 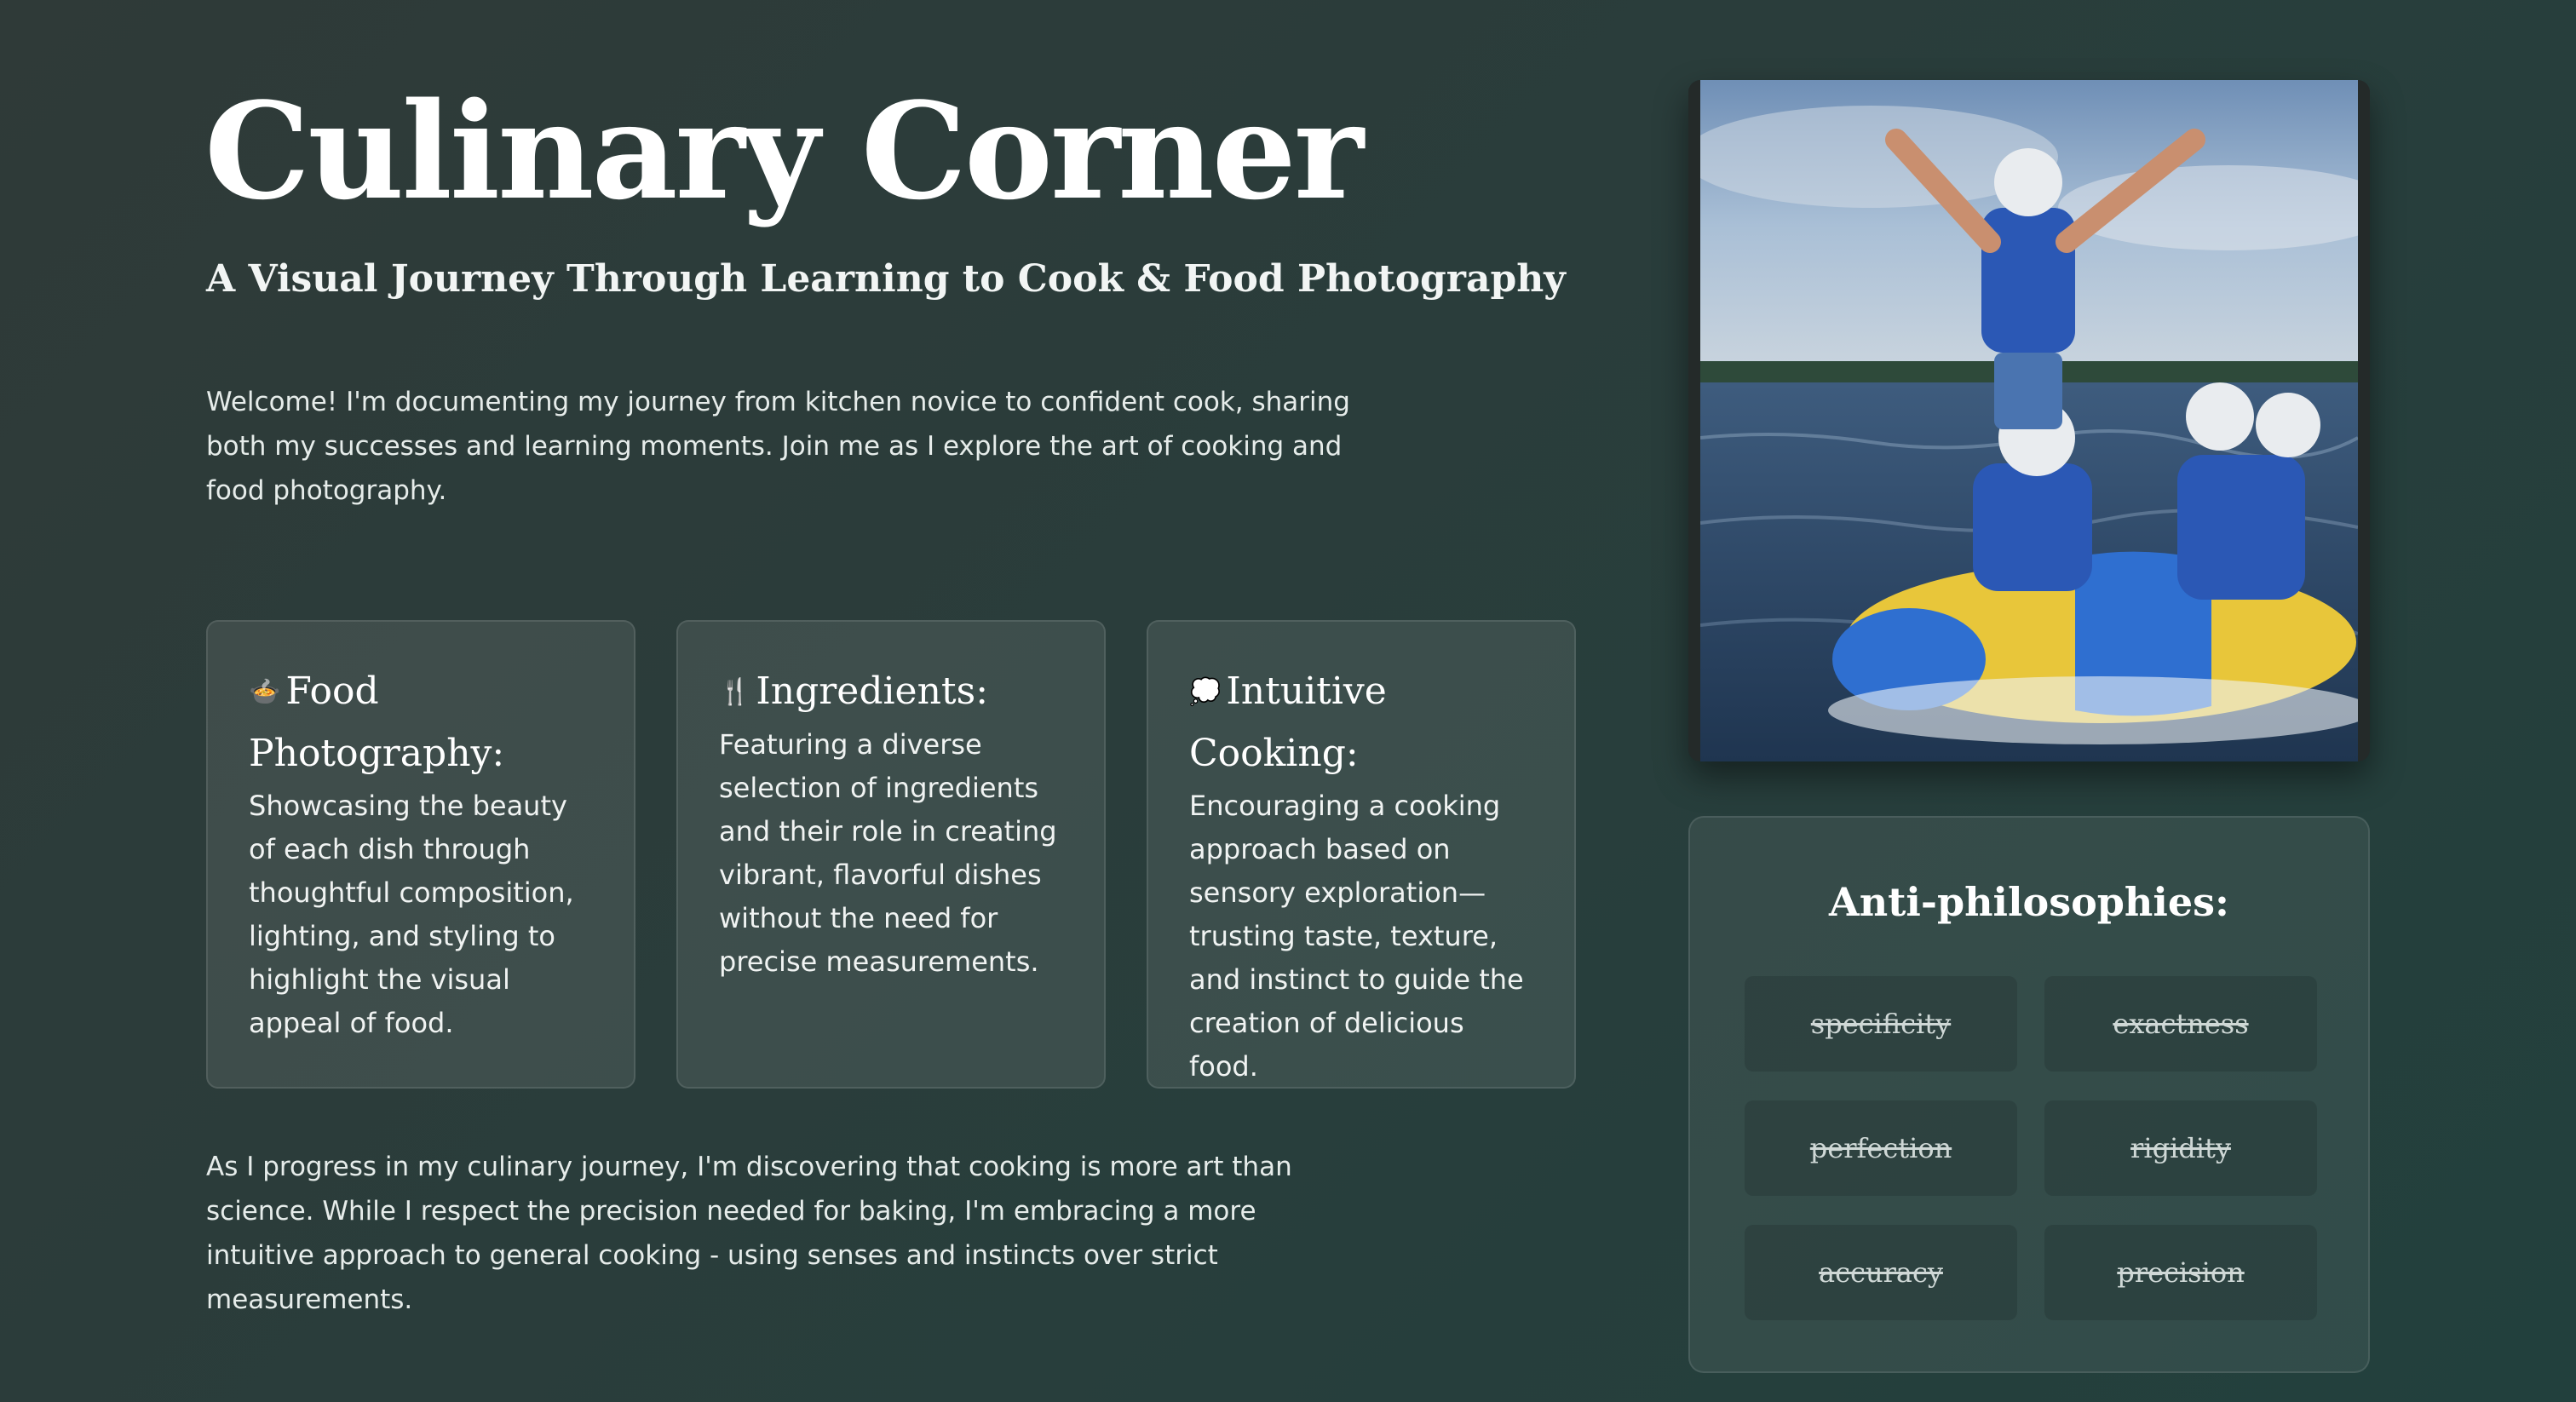 What do you see at coordinates (1361, 722) in the screenshot?
I see `card-heading: 💭 Intuitive Cooking:` at bounding box center [1361, 722].